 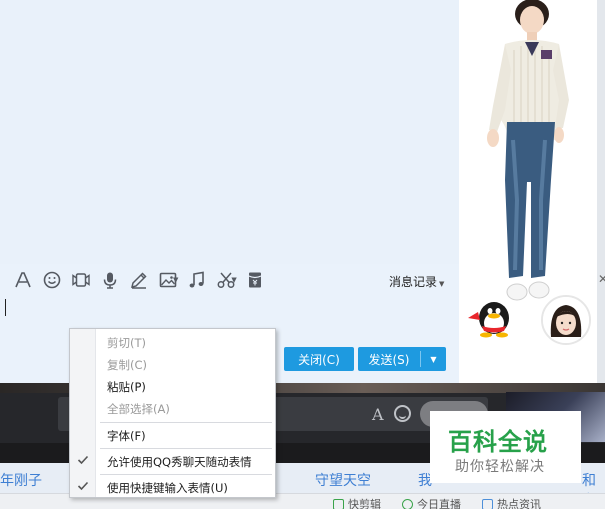 What do you see at coordinates (126, 343) in the screenshot?
I see `menu-item-cut: 剪切(T)` at bounding box center [126, 343].